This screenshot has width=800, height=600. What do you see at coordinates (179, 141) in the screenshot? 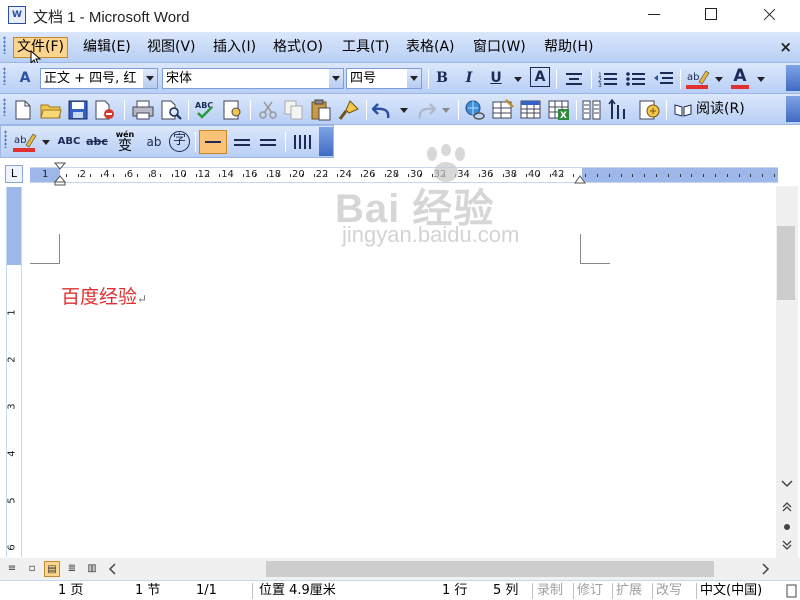
I see `encircle-char-button: 字` at bounding box center [179, 141].